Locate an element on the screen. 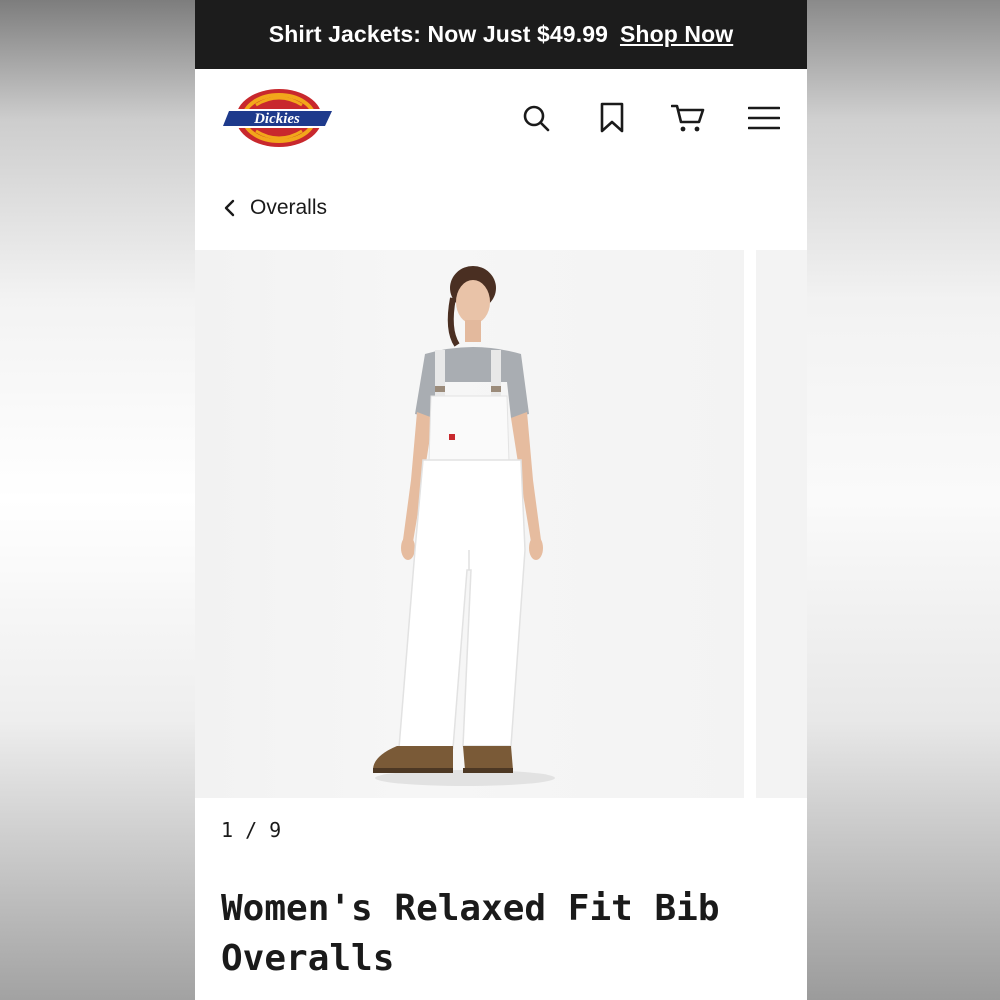  shop-now-link: Shop Now is located at coordinates (676, 34).